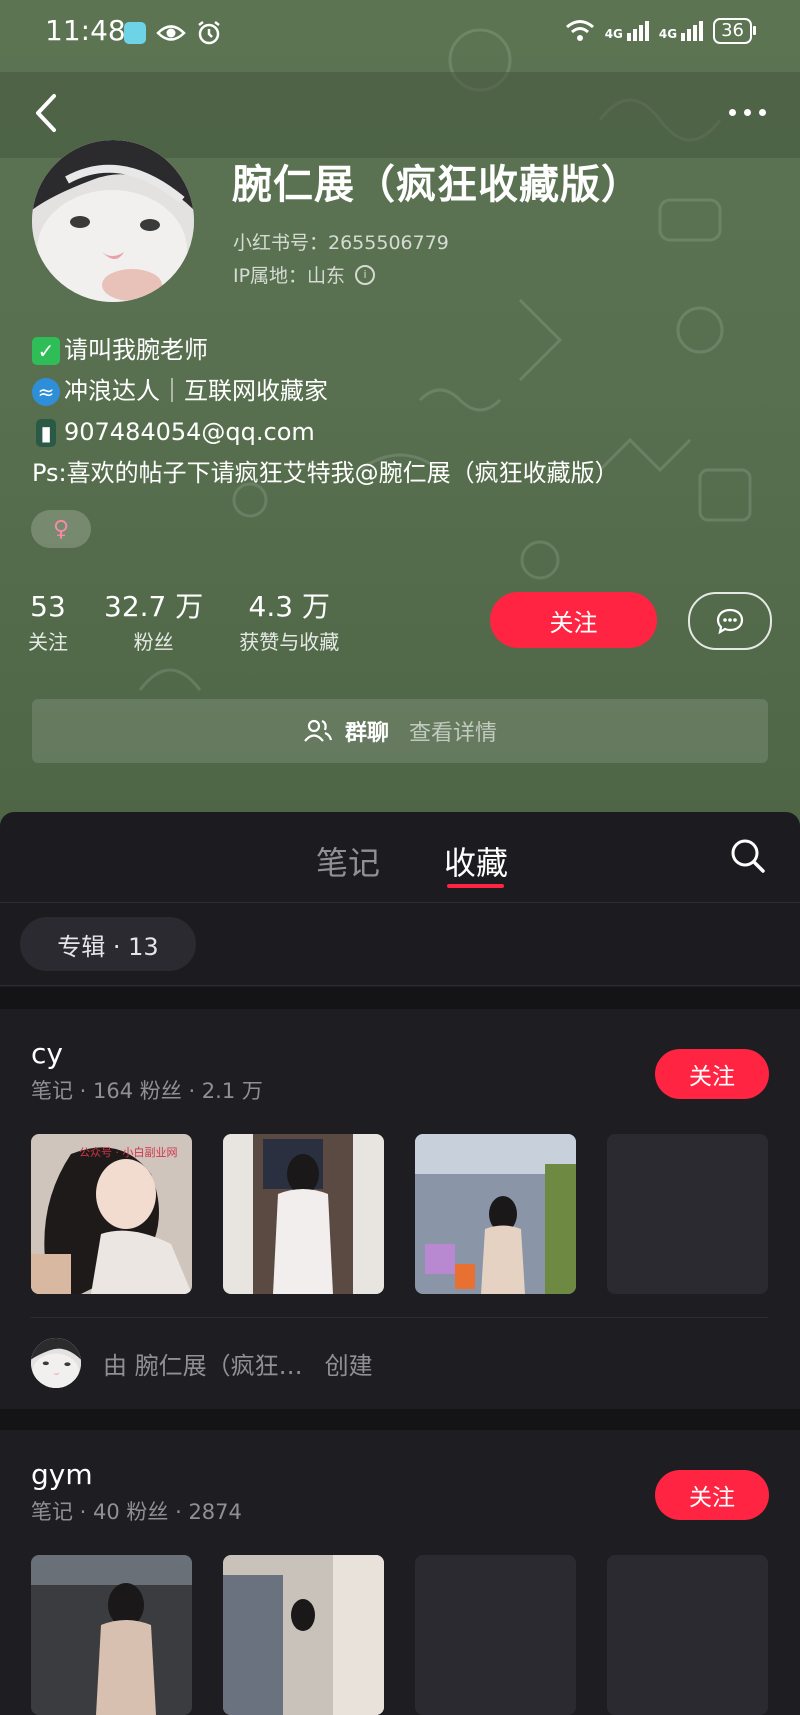 This screenshot has height=1715, width=800. Describe the element at coordinates (48, 642) in the screenshot. I see `stat-label: 关注` at that location.